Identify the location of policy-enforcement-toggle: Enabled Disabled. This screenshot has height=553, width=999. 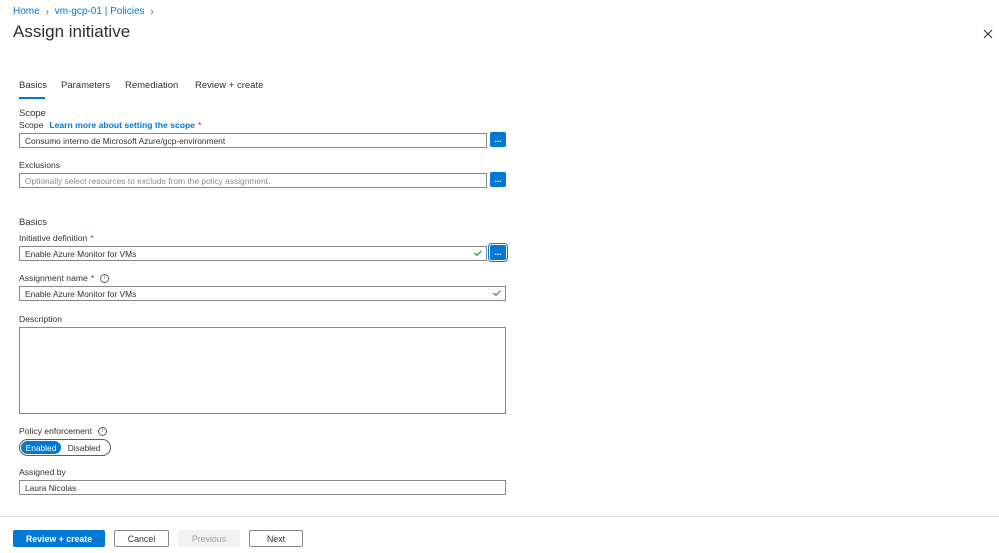
(65, 447).